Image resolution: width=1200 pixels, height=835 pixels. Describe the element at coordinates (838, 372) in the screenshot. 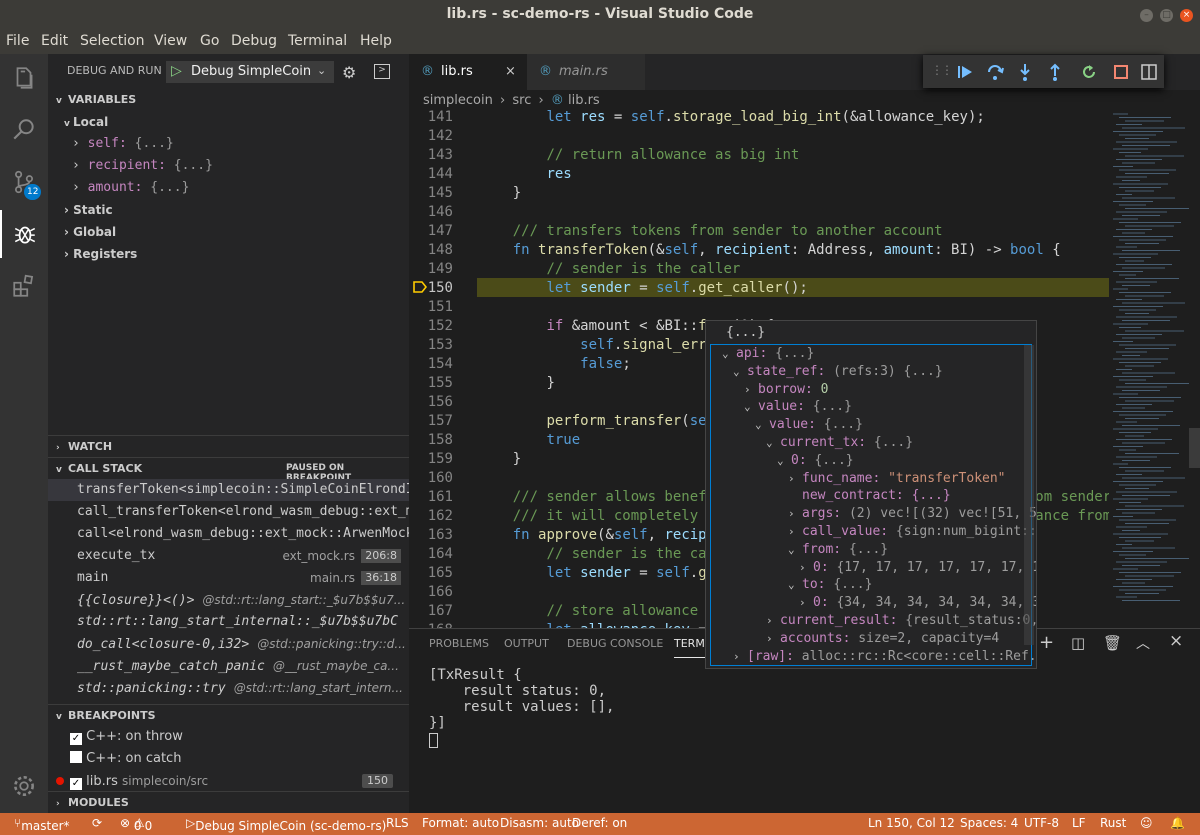

I see `hover-tree-item: ⌄ state_ref: (refs:3) {...}` at that location.